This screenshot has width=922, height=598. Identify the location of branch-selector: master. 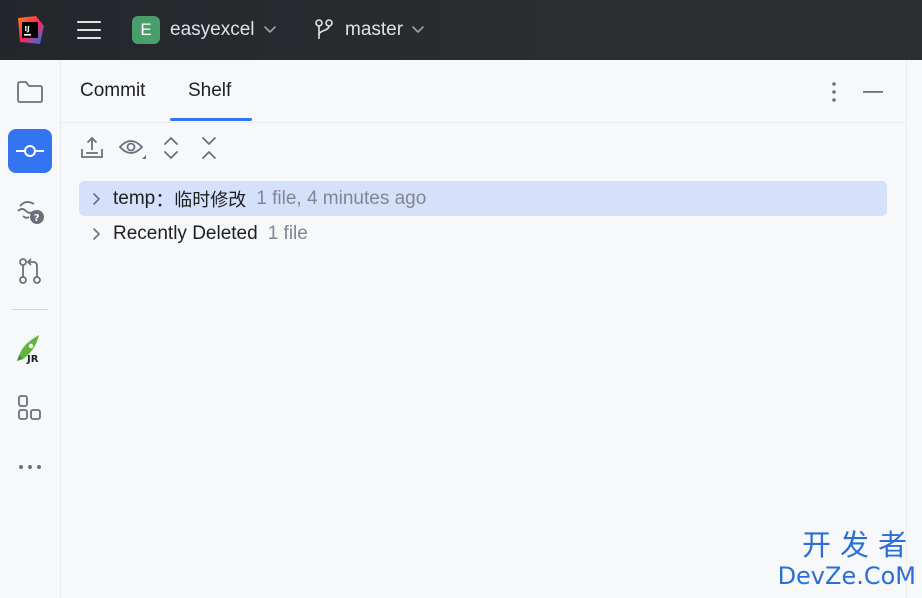
(369, 30).